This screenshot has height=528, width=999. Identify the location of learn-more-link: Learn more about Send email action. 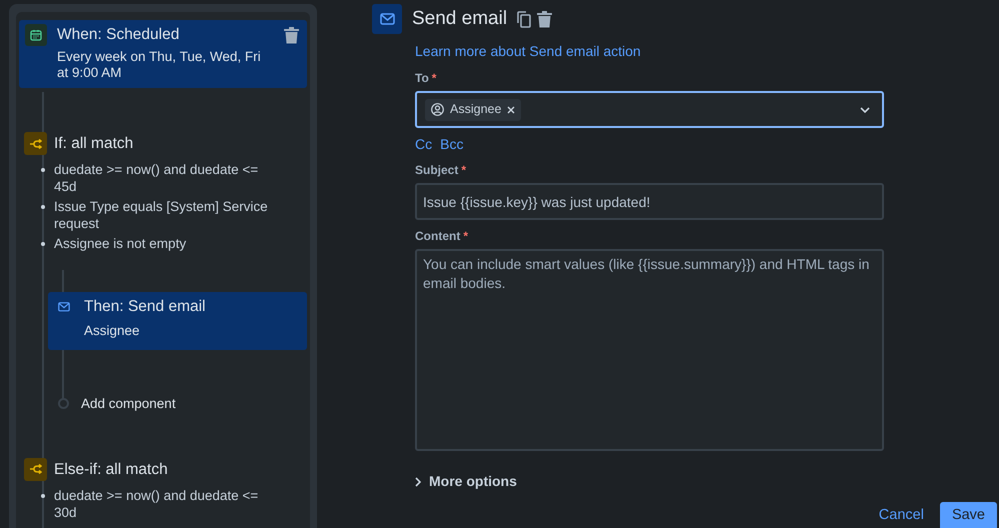
(649, 51).